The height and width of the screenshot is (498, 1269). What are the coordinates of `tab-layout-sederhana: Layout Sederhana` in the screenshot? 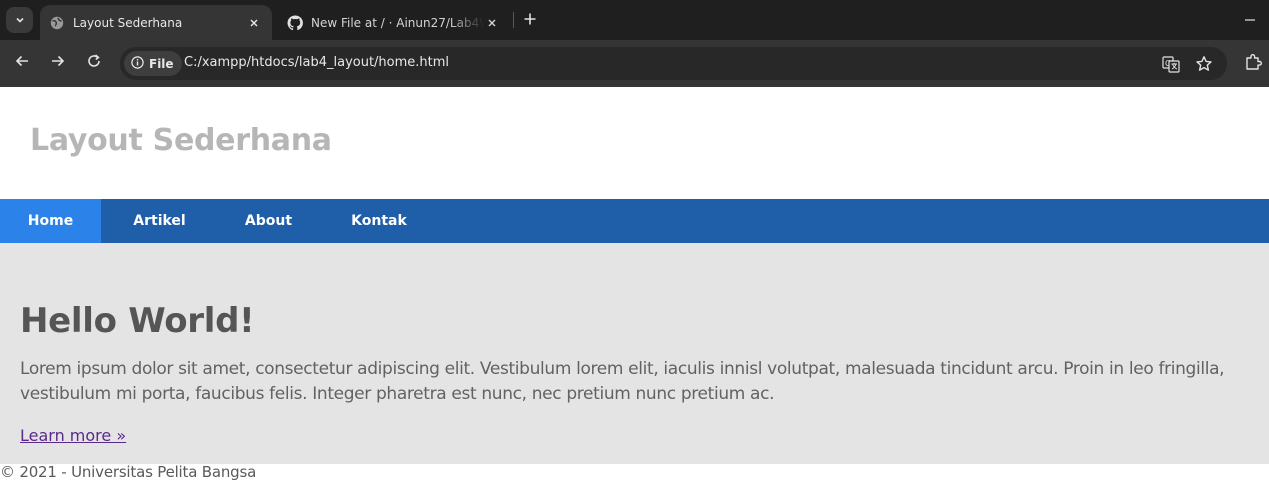 It's located at (156, 22).